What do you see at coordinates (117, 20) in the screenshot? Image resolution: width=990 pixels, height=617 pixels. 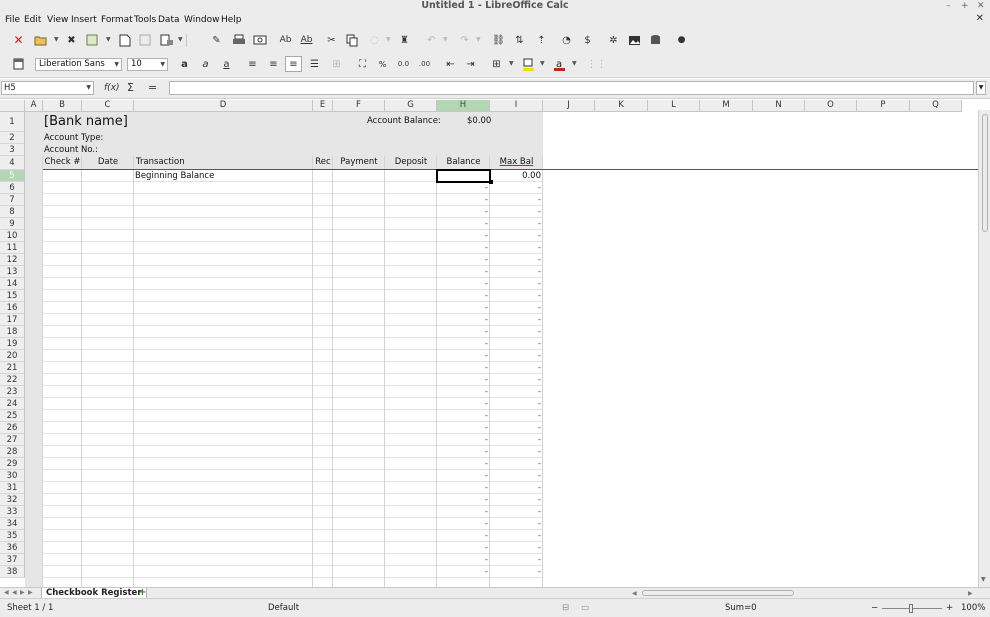 I see `menu-format: Format` at bounding box center [117, 20].